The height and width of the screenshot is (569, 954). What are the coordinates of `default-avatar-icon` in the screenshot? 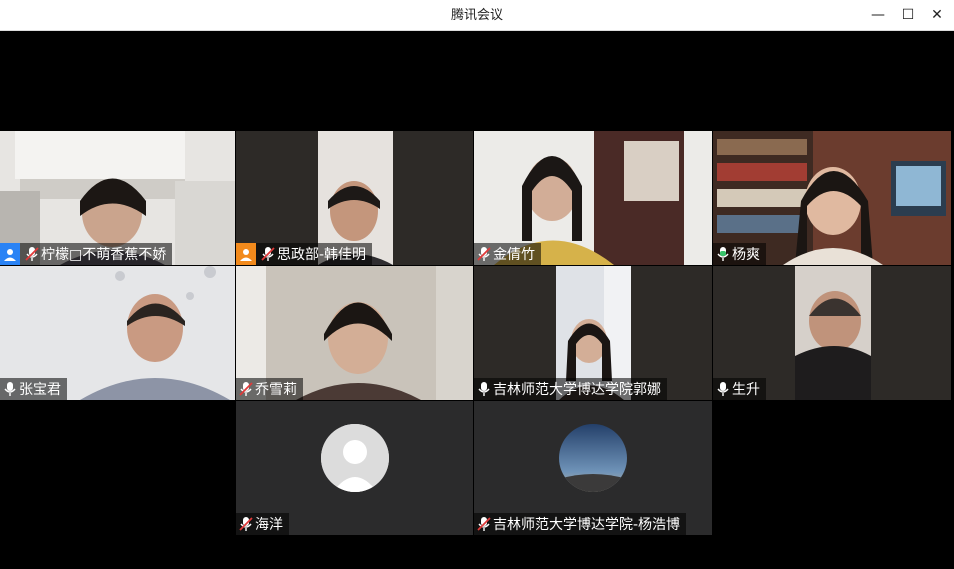 It's located at (354, 458).